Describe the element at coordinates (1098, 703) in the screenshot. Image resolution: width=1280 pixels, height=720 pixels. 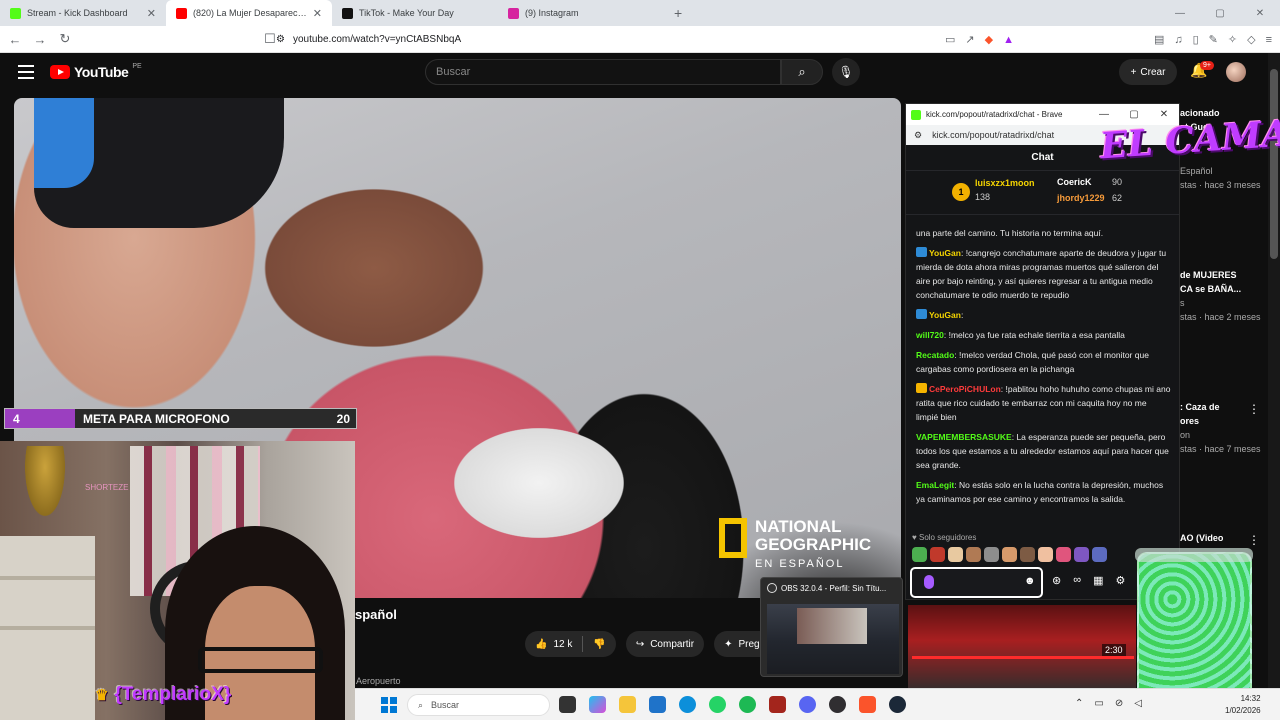
I see `battery-icon: ▭` at that location.